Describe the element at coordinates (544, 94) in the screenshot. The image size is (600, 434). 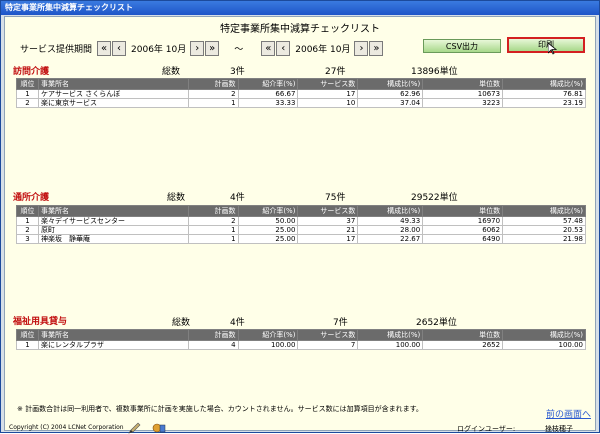
I see `unit-ratio-cell: 76.81` at that location.